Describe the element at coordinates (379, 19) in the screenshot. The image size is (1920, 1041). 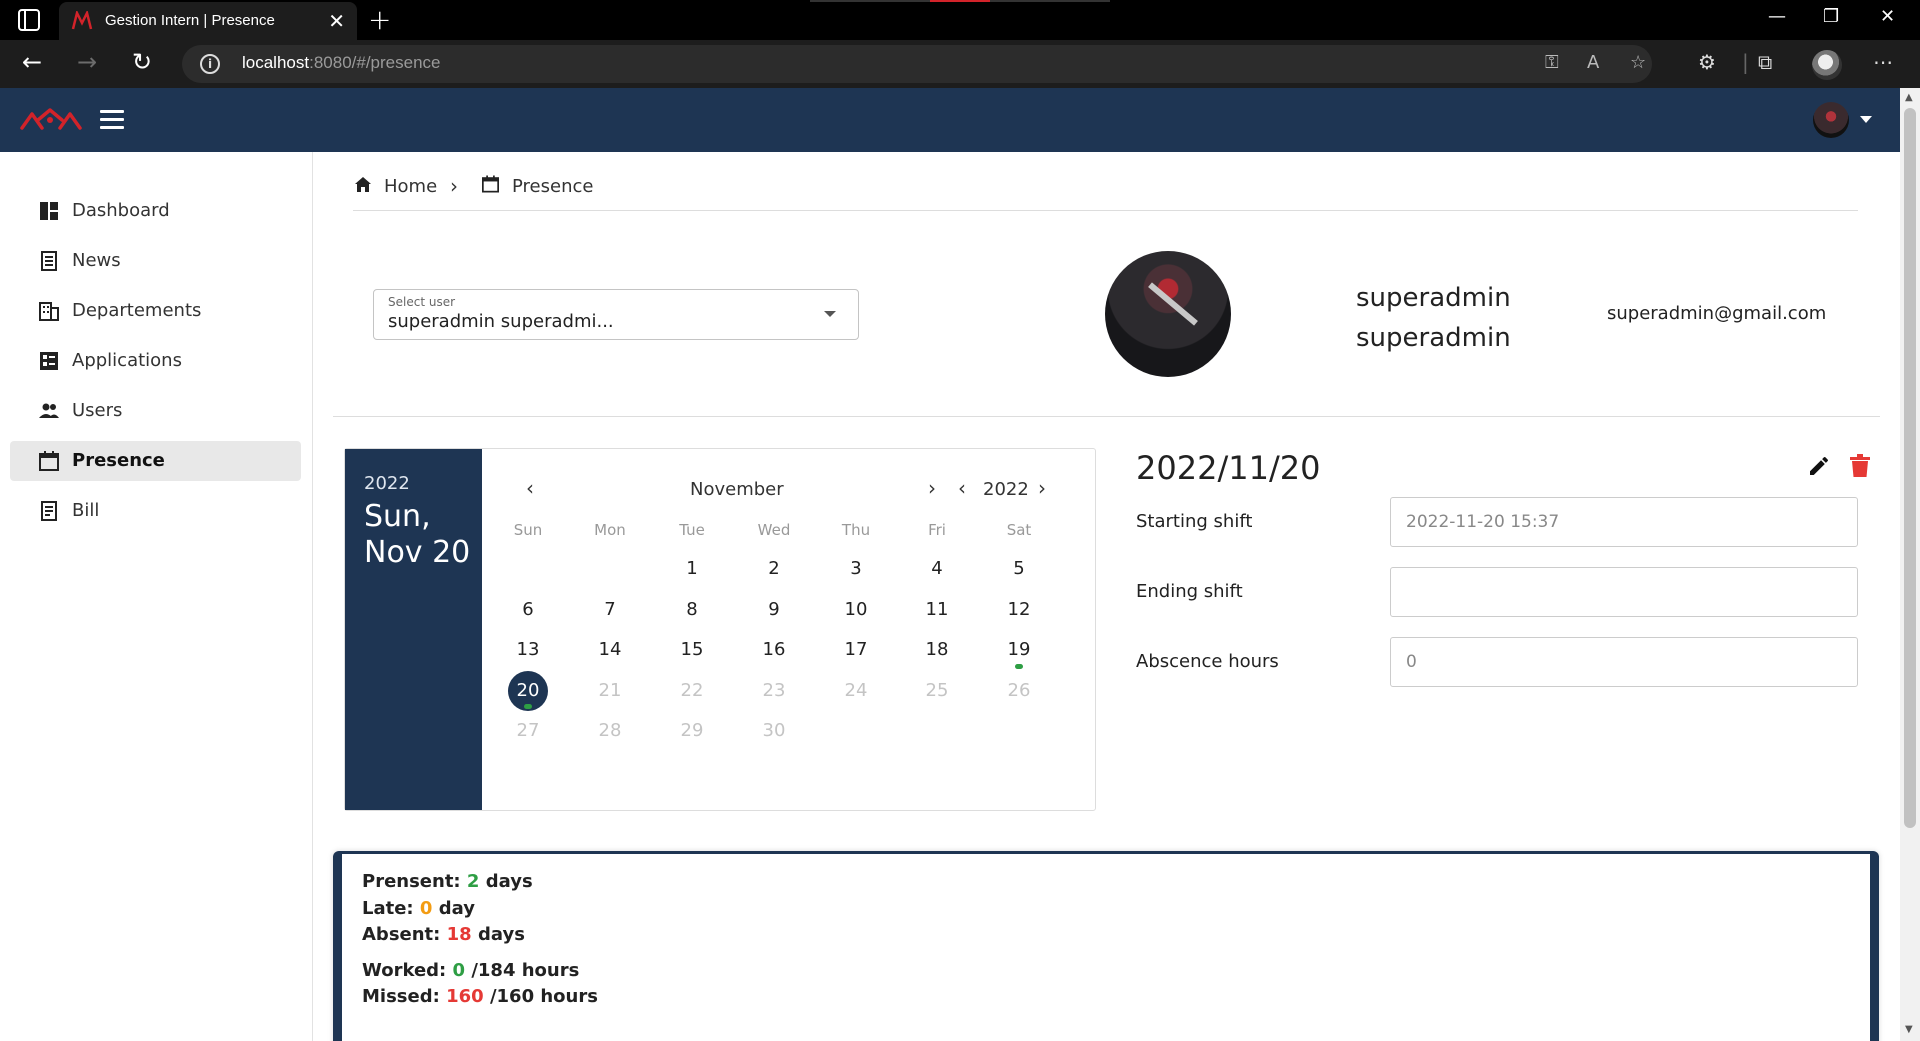
I see `new-tab-icon: +` at that location.